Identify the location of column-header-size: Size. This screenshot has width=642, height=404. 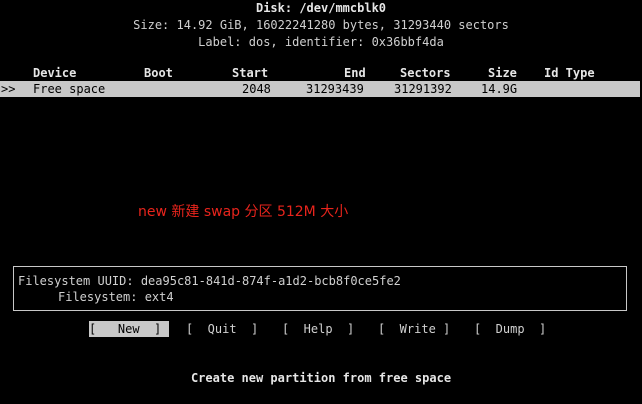
(502, 73).